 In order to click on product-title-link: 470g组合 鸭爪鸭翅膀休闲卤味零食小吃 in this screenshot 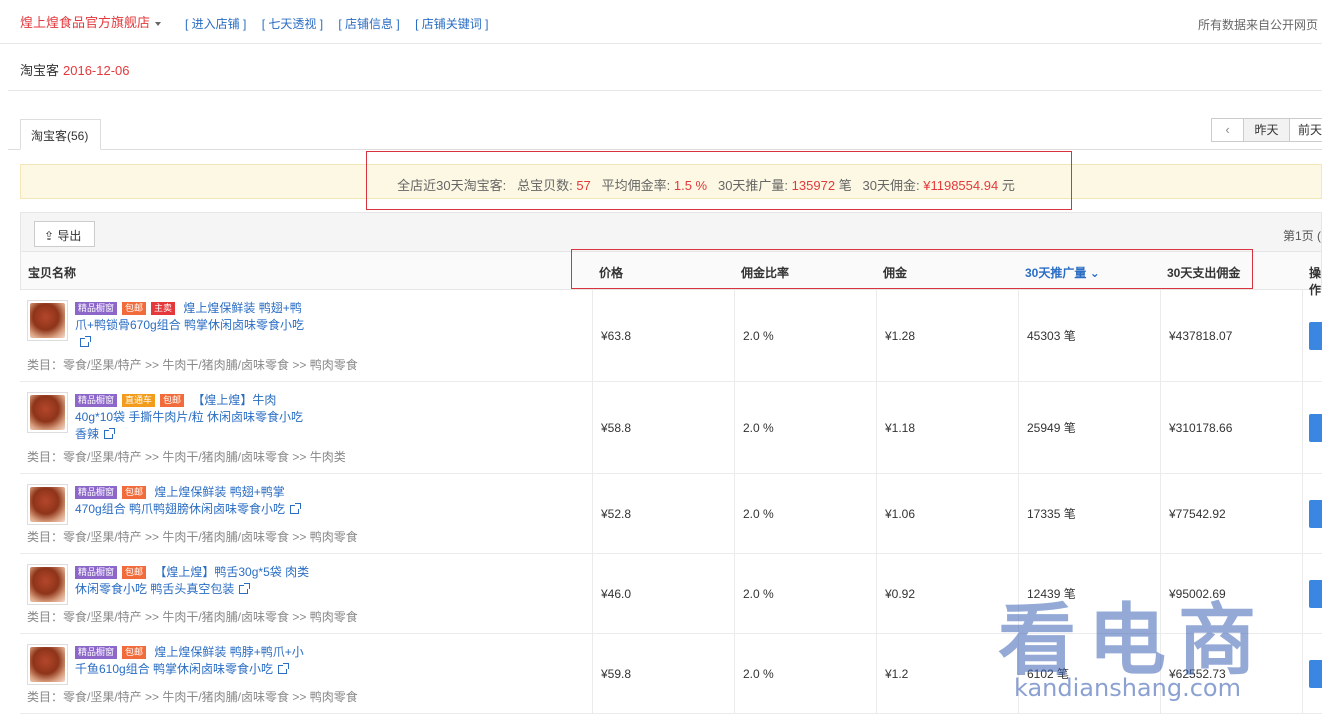, I will do `click(180, 509)`.